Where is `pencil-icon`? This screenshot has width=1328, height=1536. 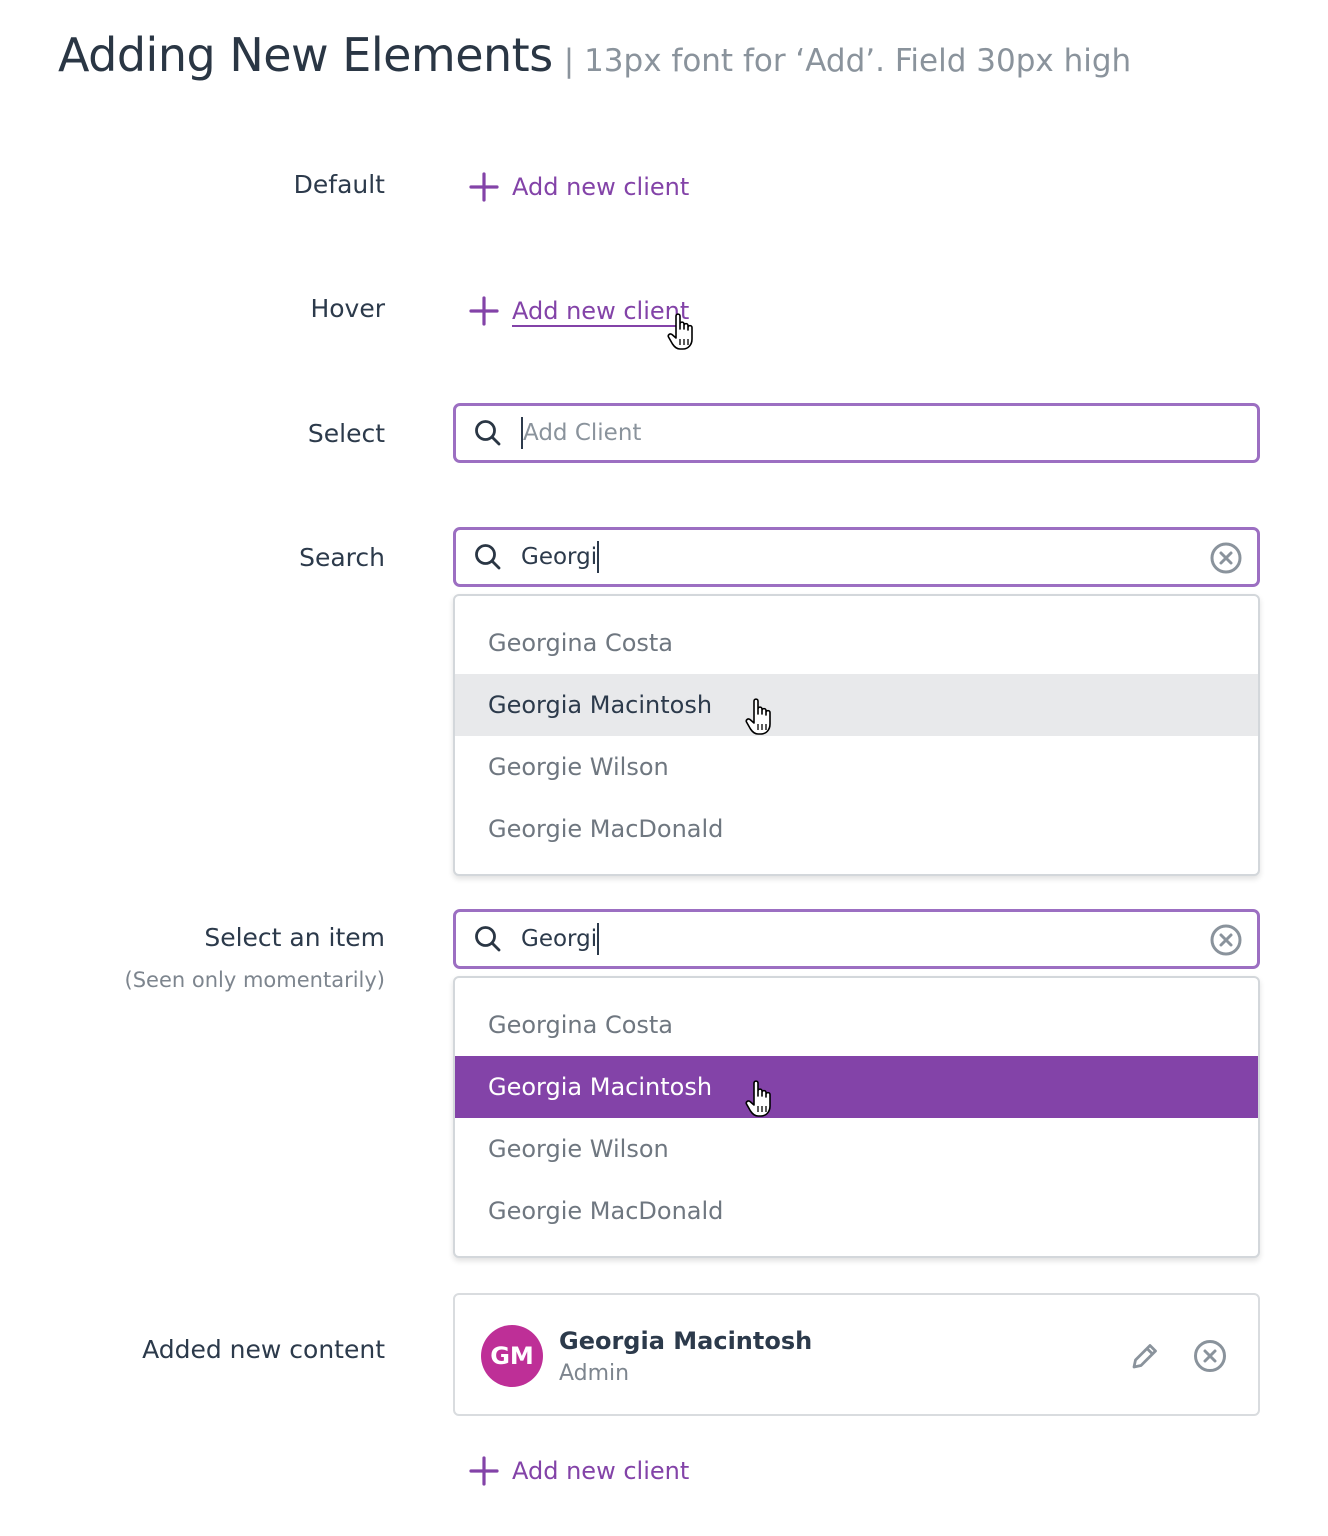
pencil-icon is located at coordinates (1145, 1356).